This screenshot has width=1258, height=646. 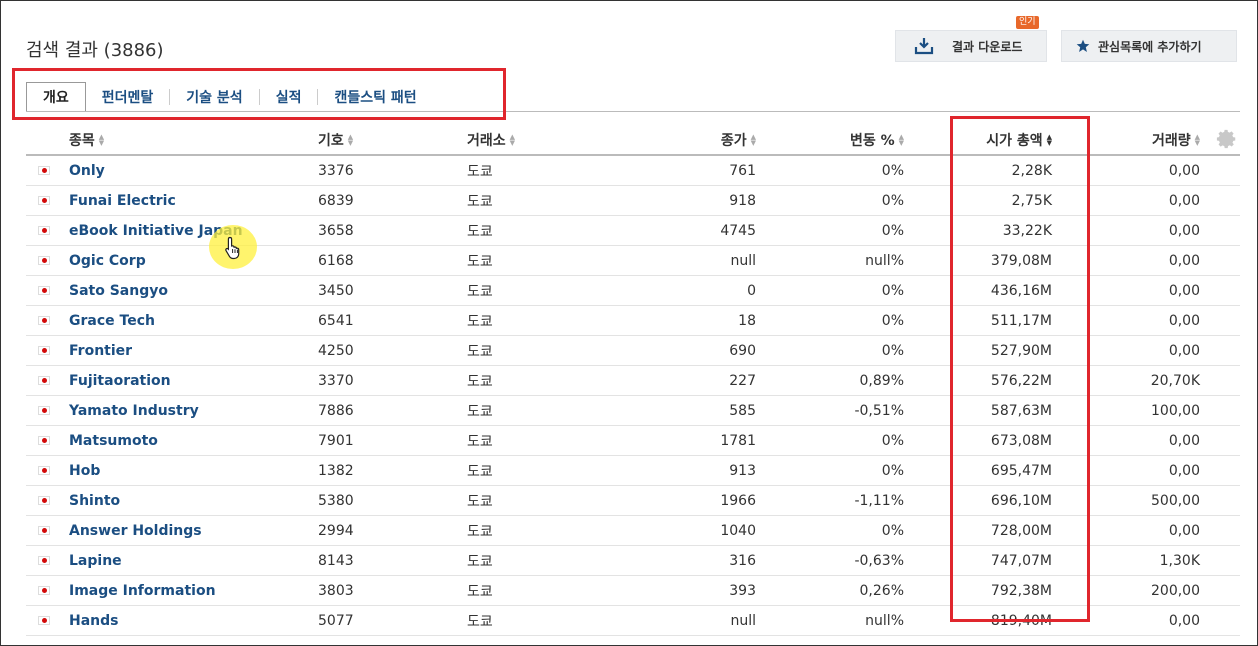 I want to click on header-exchange: 거래소 ▲ ▼, so click(x=527, y=140).